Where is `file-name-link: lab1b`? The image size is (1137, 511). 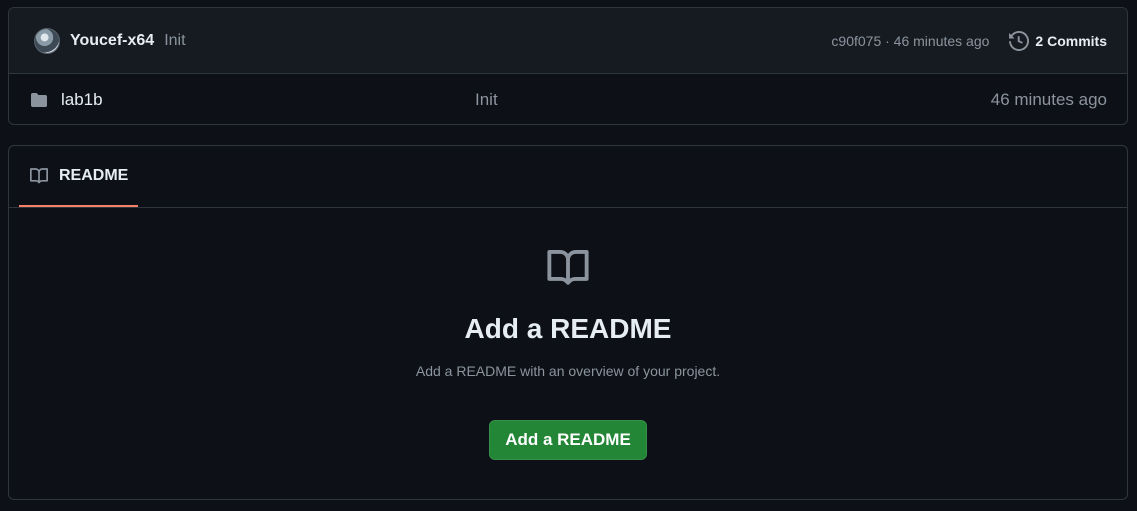 file-name-link: lab1b is located at coordinates (268, 100).